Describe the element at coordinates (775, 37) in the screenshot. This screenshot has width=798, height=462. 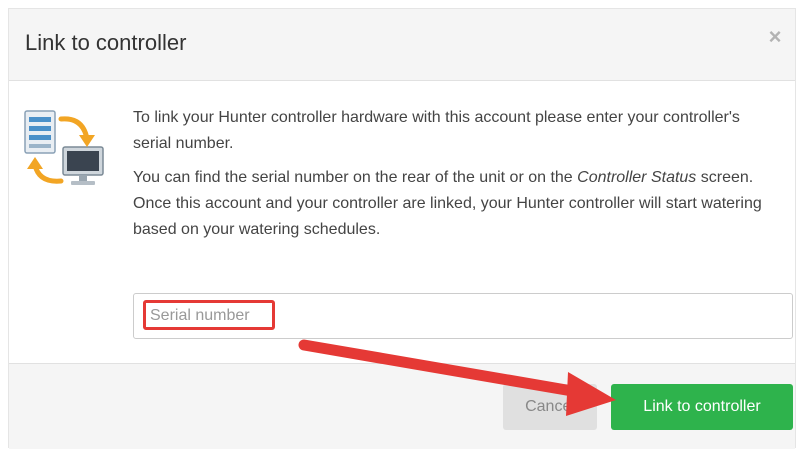
I see `close-icon: ×` at that location.